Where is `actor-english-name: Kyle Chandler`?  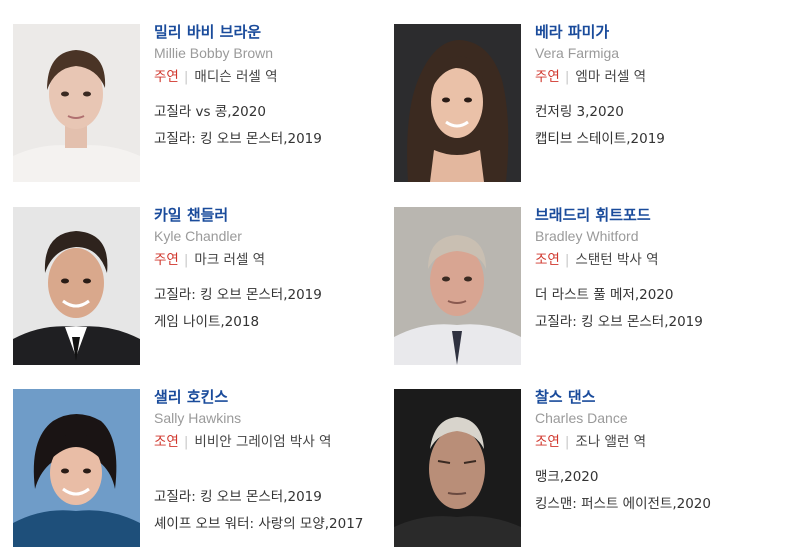 actor-english-name: Kyle Chandler is located at coordinates (198, 236).